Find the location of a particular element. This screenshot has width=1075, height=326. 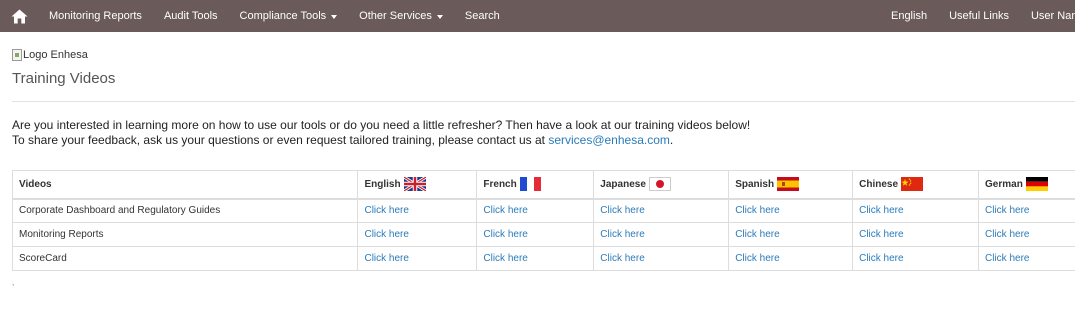

home-icon is located at coordinates (19, 16).